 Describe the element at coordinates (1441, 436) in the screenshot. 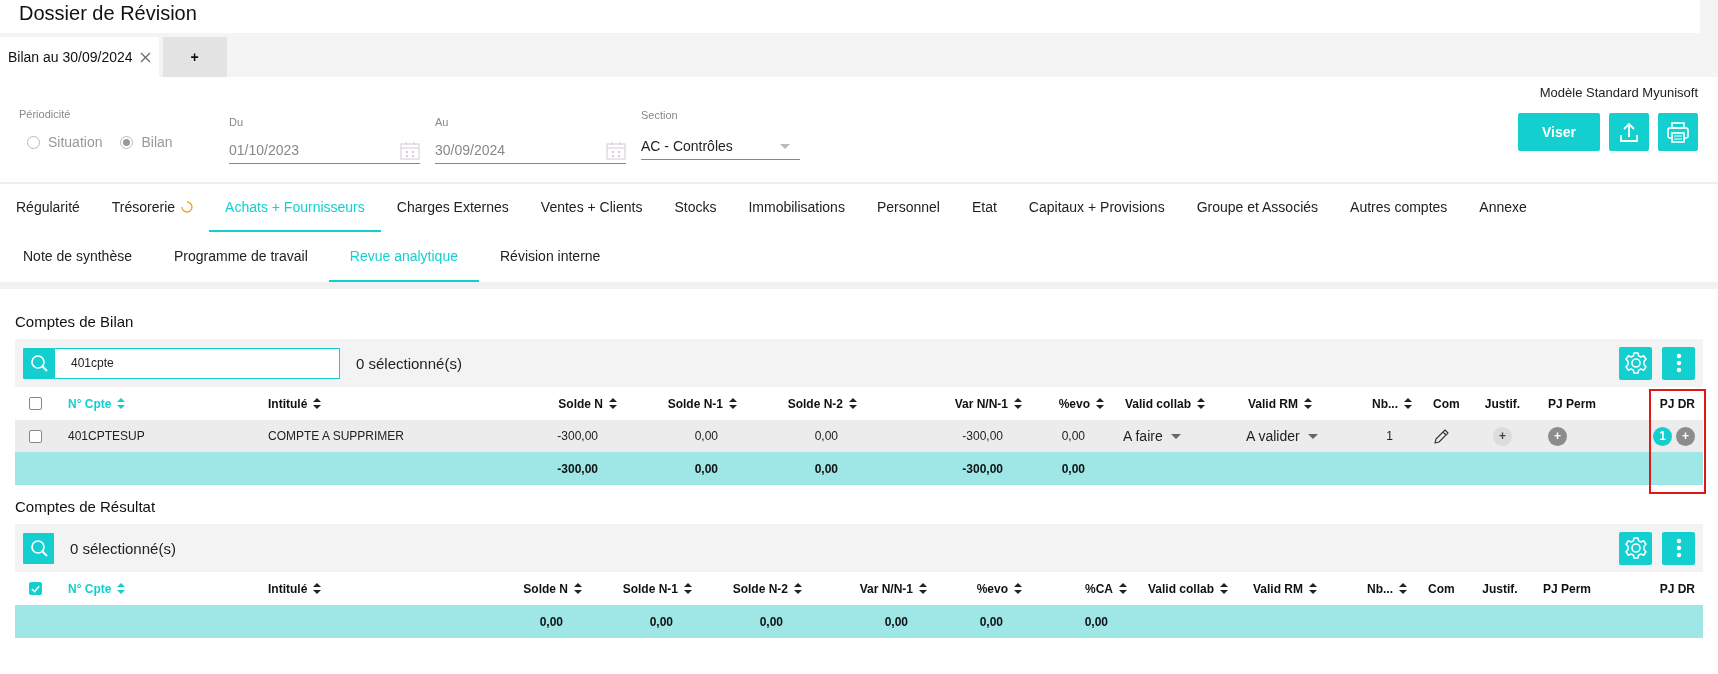

I see `pencil-icon` at that location.